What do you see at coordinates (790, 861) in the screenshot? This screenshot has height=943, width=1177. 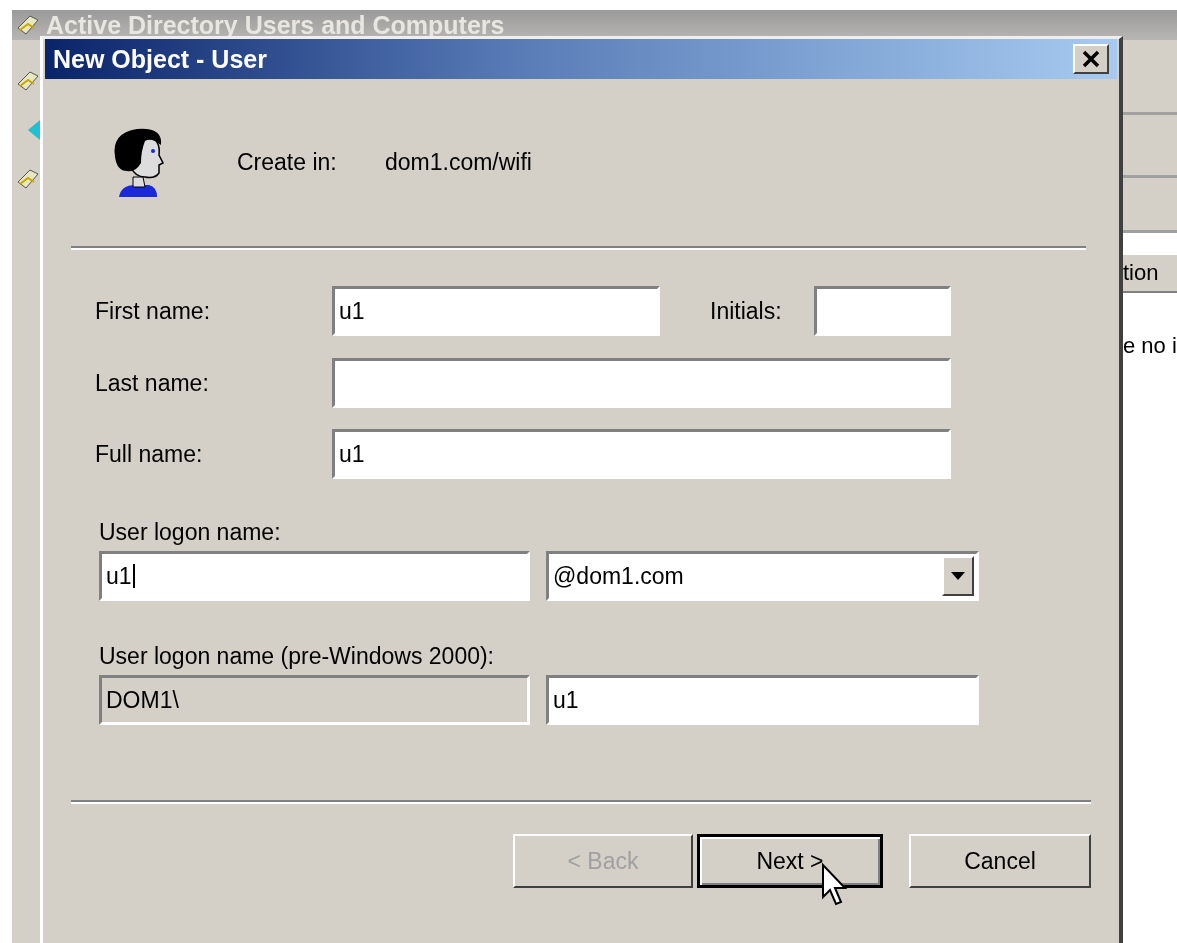 I see `wizard-button: Next >` at bounding box center [790, 861].